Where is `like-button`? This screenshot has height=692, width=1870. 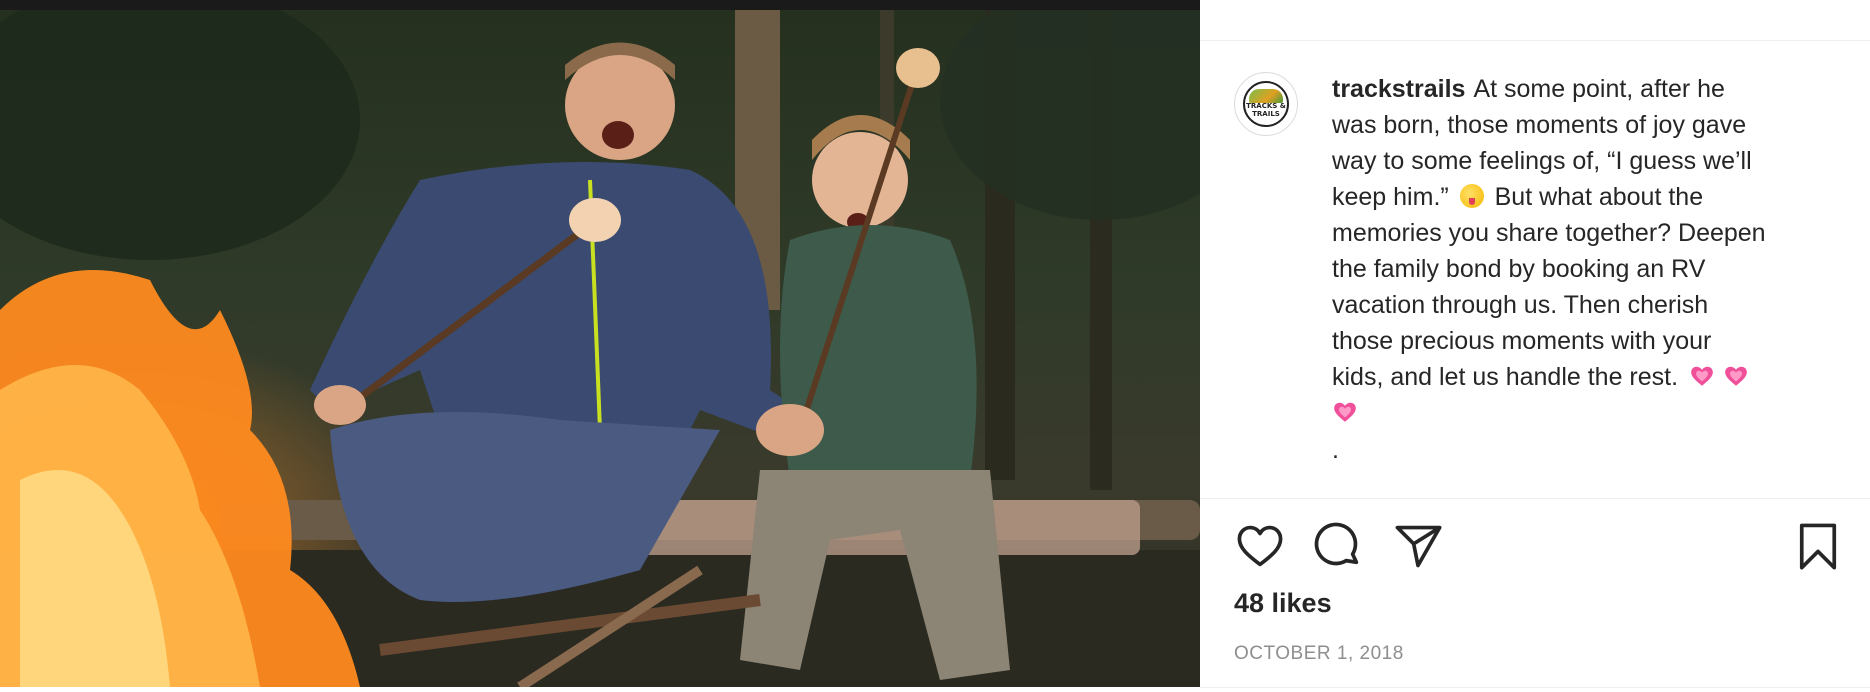
like-button is located at coordinates (1260, 546).